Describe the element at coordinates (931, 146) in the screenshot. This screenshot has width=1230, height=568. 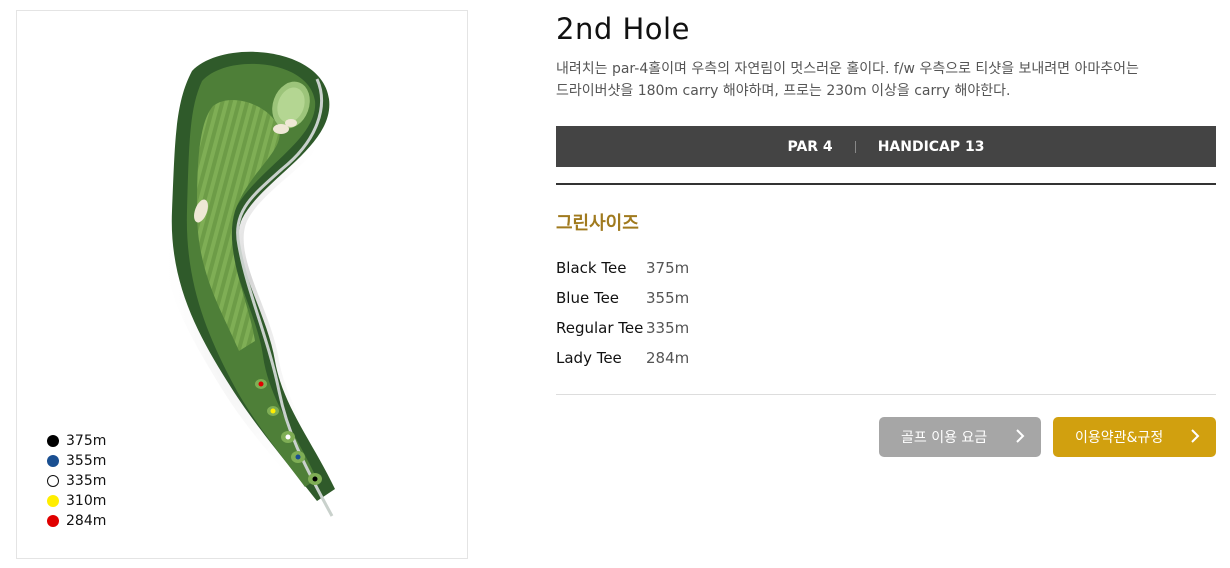
I see `handicap-label: HANDICAP 13` at that location.